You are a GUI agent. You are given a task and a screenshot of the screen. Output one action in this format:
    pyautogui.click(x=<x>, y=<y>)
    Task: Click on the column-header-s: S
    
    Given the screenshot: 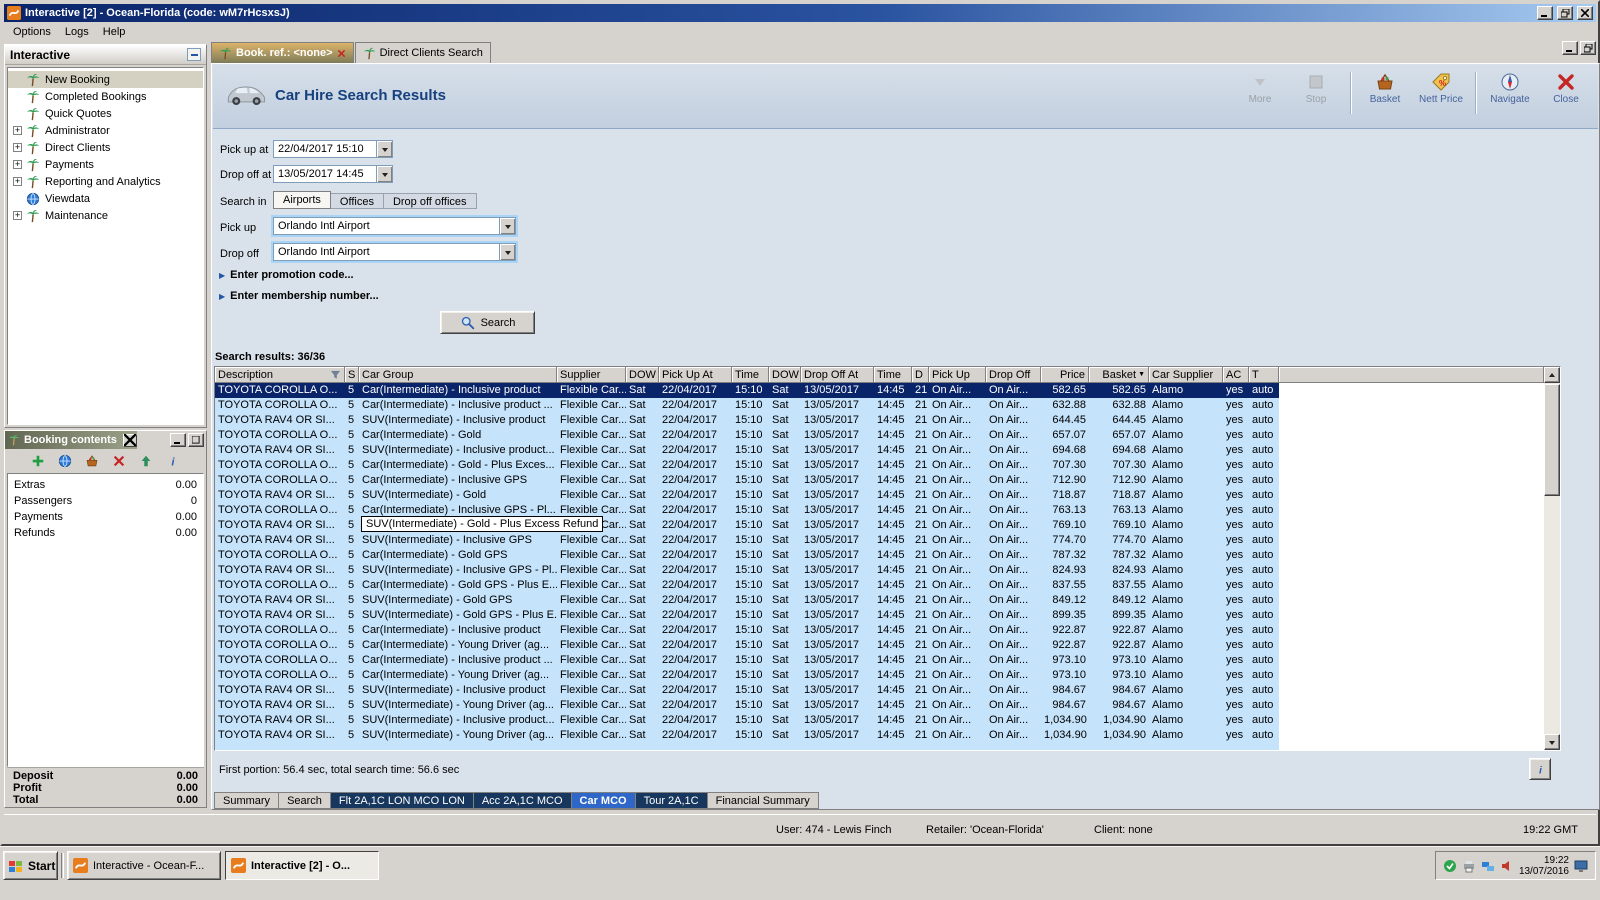 What is the action you would take?
    pyautogui.click(x=352, y=375)
    